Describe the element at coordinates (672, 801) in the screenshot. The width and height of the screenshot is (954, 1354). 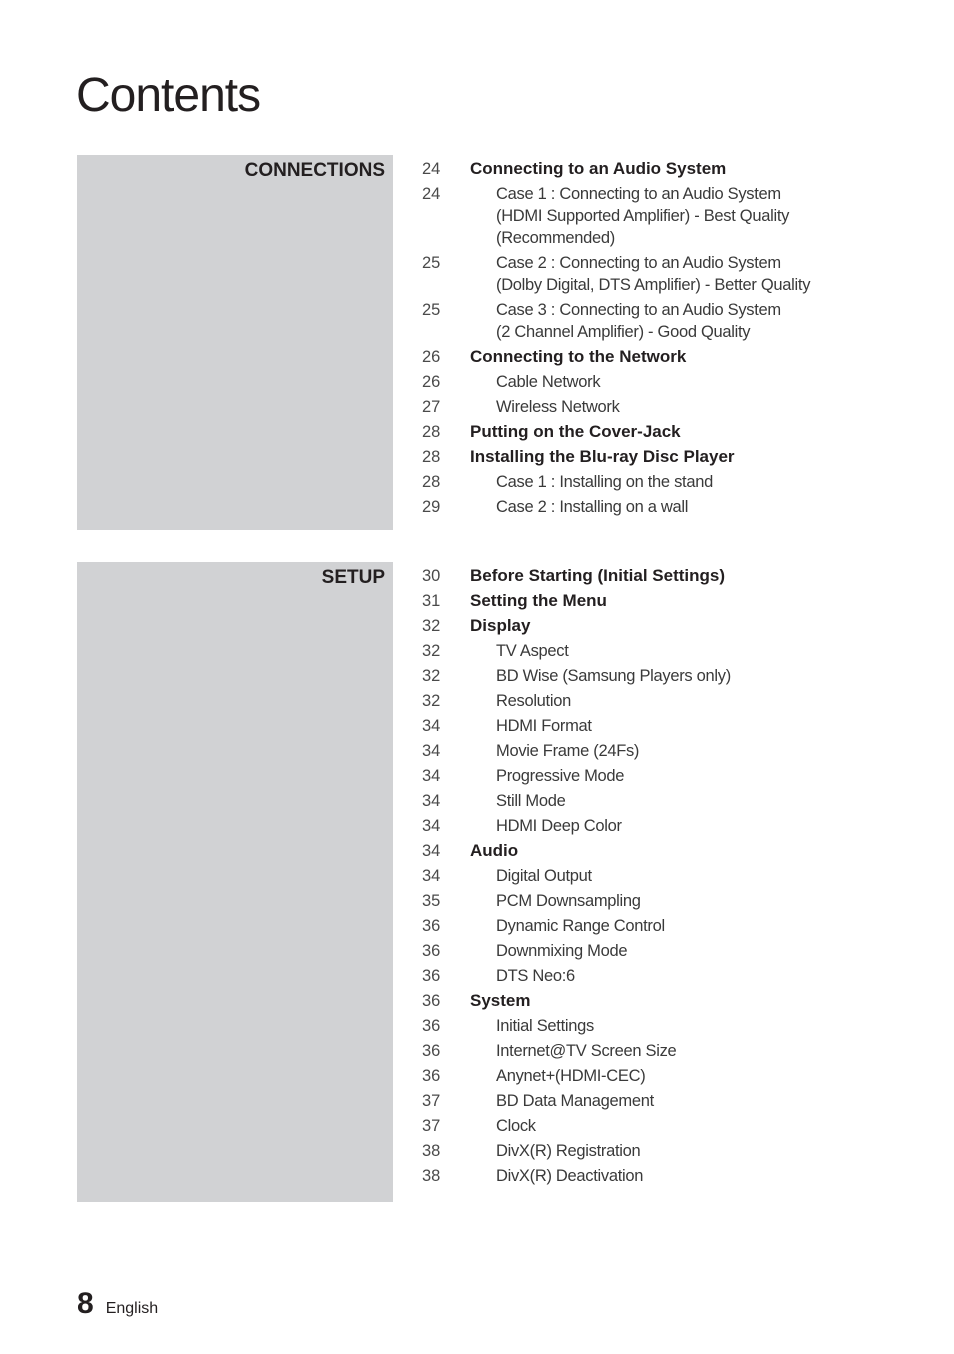
I see `toc-entry-subitem: 34 Still Mode` at that location.